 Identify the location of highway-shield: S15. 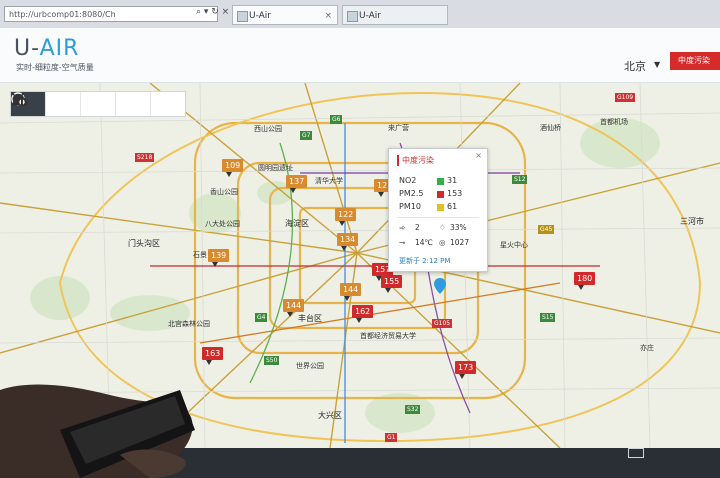
(548, 317).